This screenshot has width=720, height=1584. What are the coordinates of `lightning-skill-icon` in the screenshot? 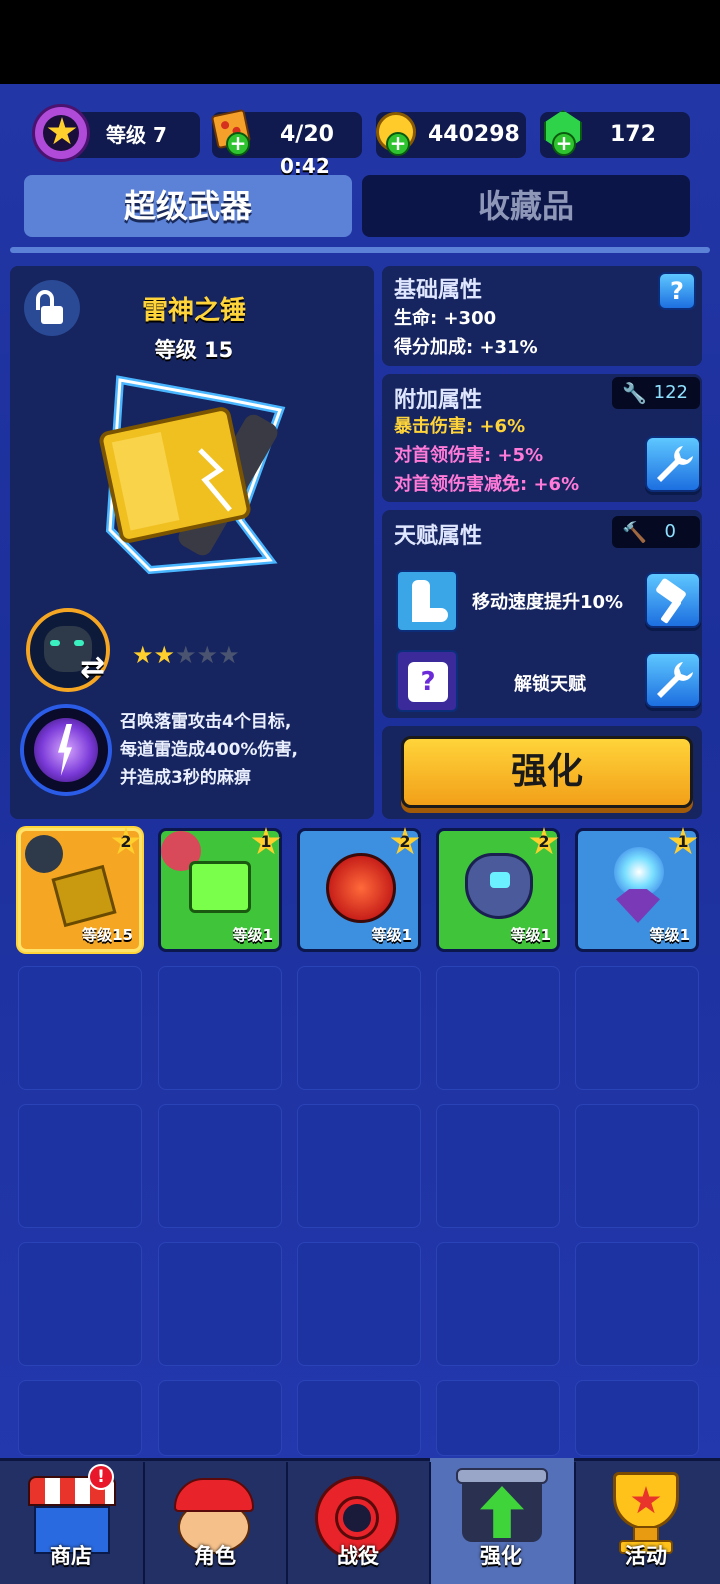 It's located at (66, 750).